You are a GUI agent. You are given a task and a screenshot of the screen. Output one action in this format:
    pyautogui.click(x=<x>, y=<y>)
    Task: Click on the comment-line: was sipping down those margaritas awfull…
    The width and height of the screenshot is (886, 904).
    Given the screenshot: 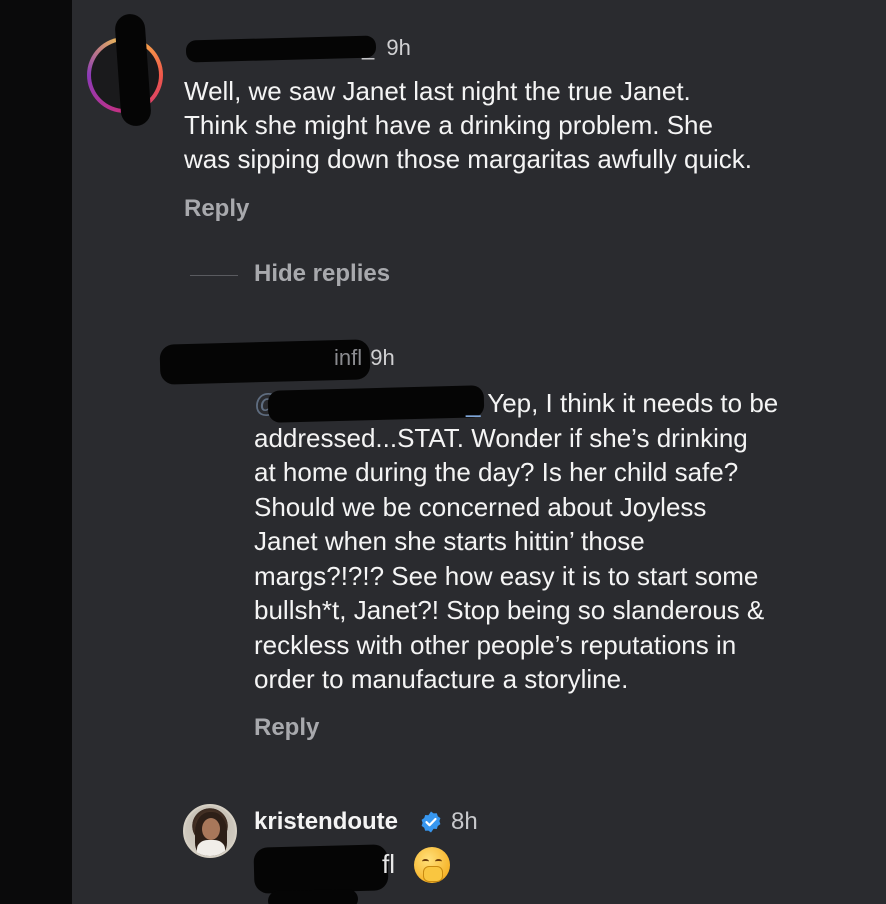 What is the action you would take?
    pyautogui.click(x=468, y=159)
    